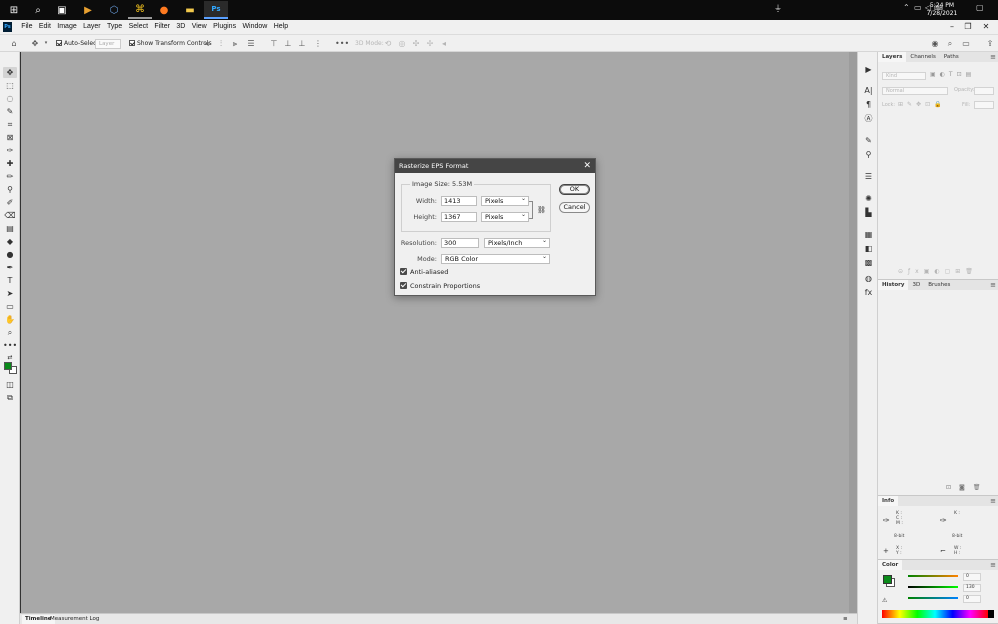 The image size is (998, 624). I want to click on file-explorer-icon: ▬, so click(190, 10).